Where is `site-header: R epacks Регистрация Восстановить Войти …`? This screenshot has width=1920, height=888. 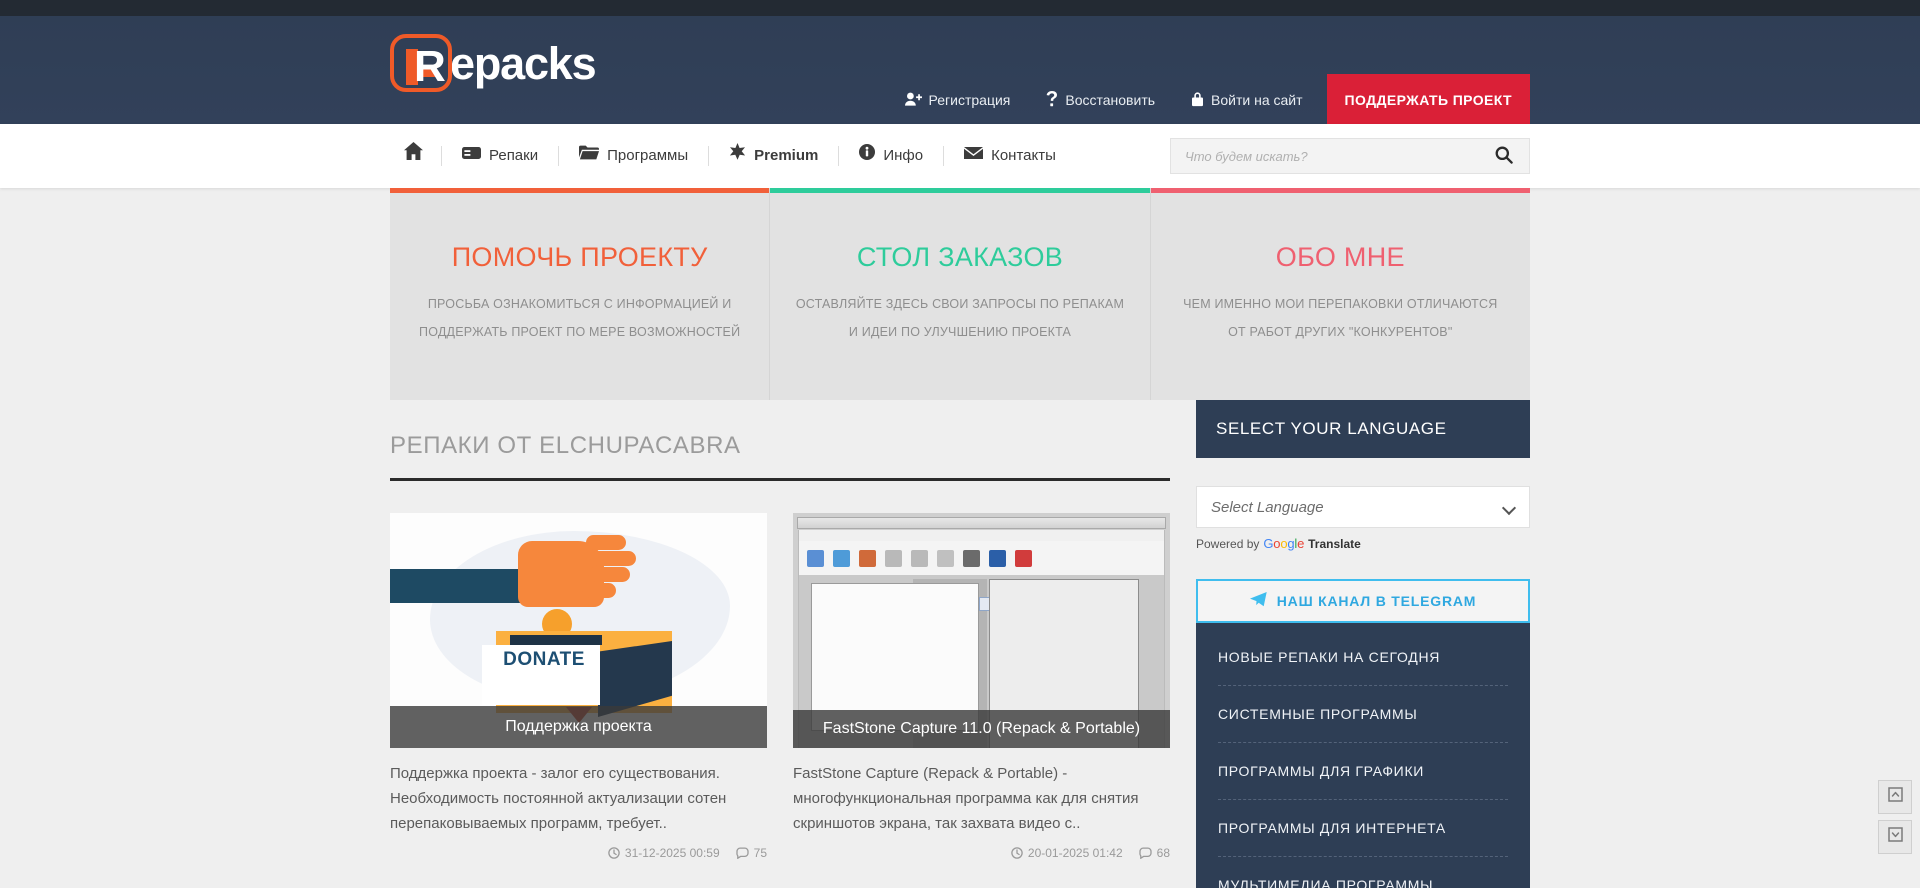
site-header: R epacks Регистрация Восстановить Войти … is located at coordinates (960, 71).